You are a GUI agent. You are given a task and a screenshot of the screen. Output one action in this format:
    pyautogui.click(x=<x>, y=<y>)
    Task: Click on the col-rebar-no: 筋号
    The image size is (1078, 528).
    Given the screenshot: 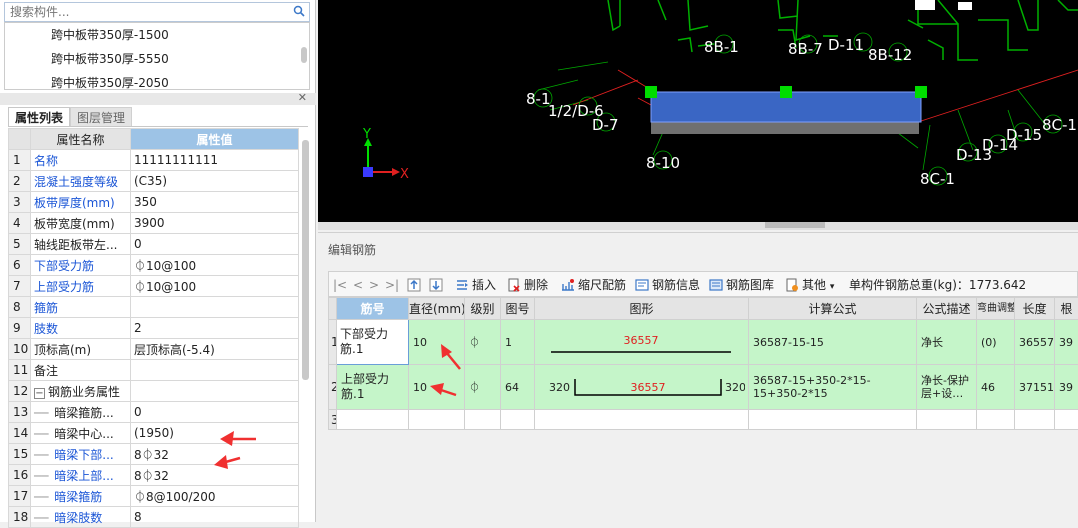 What is the action you would take?
    pyautogui.click(x=373, y=309)
    